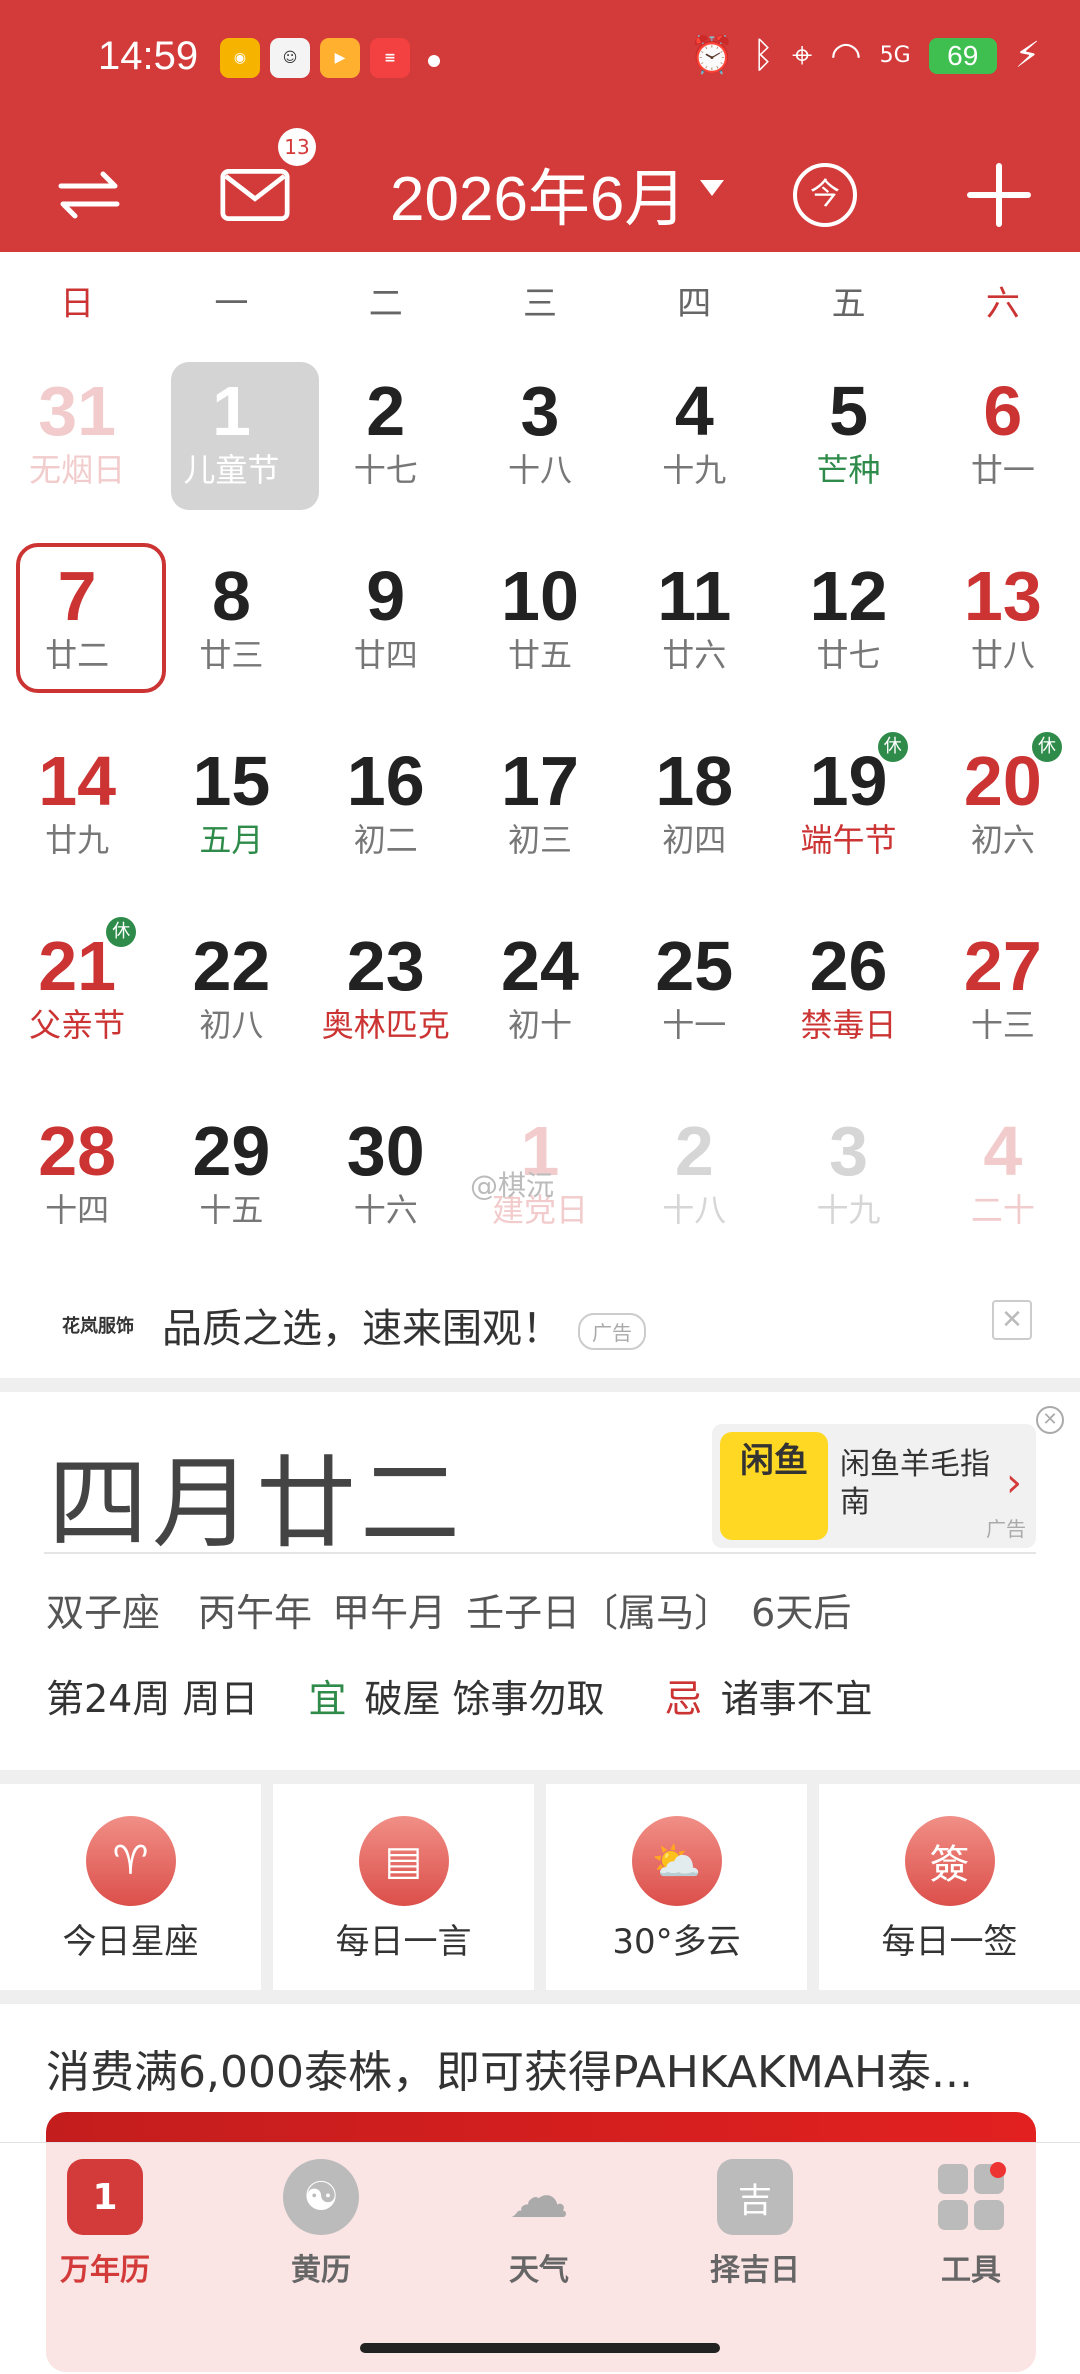  Describe the element at coordinates (971, 2197) in the screenshot. I see `grid-icon` at that location.